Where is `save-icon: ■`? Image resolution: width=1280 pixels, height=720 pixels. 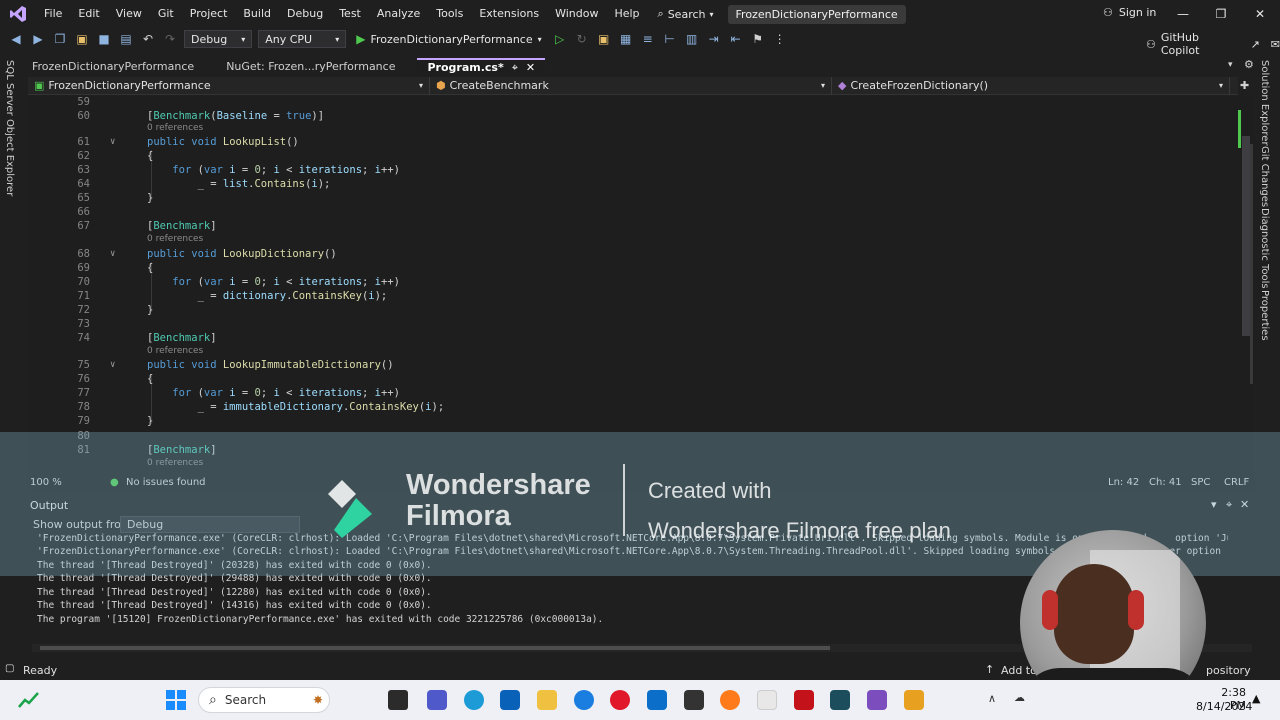 save-icon: ■ is located at coordinates (104, 39).